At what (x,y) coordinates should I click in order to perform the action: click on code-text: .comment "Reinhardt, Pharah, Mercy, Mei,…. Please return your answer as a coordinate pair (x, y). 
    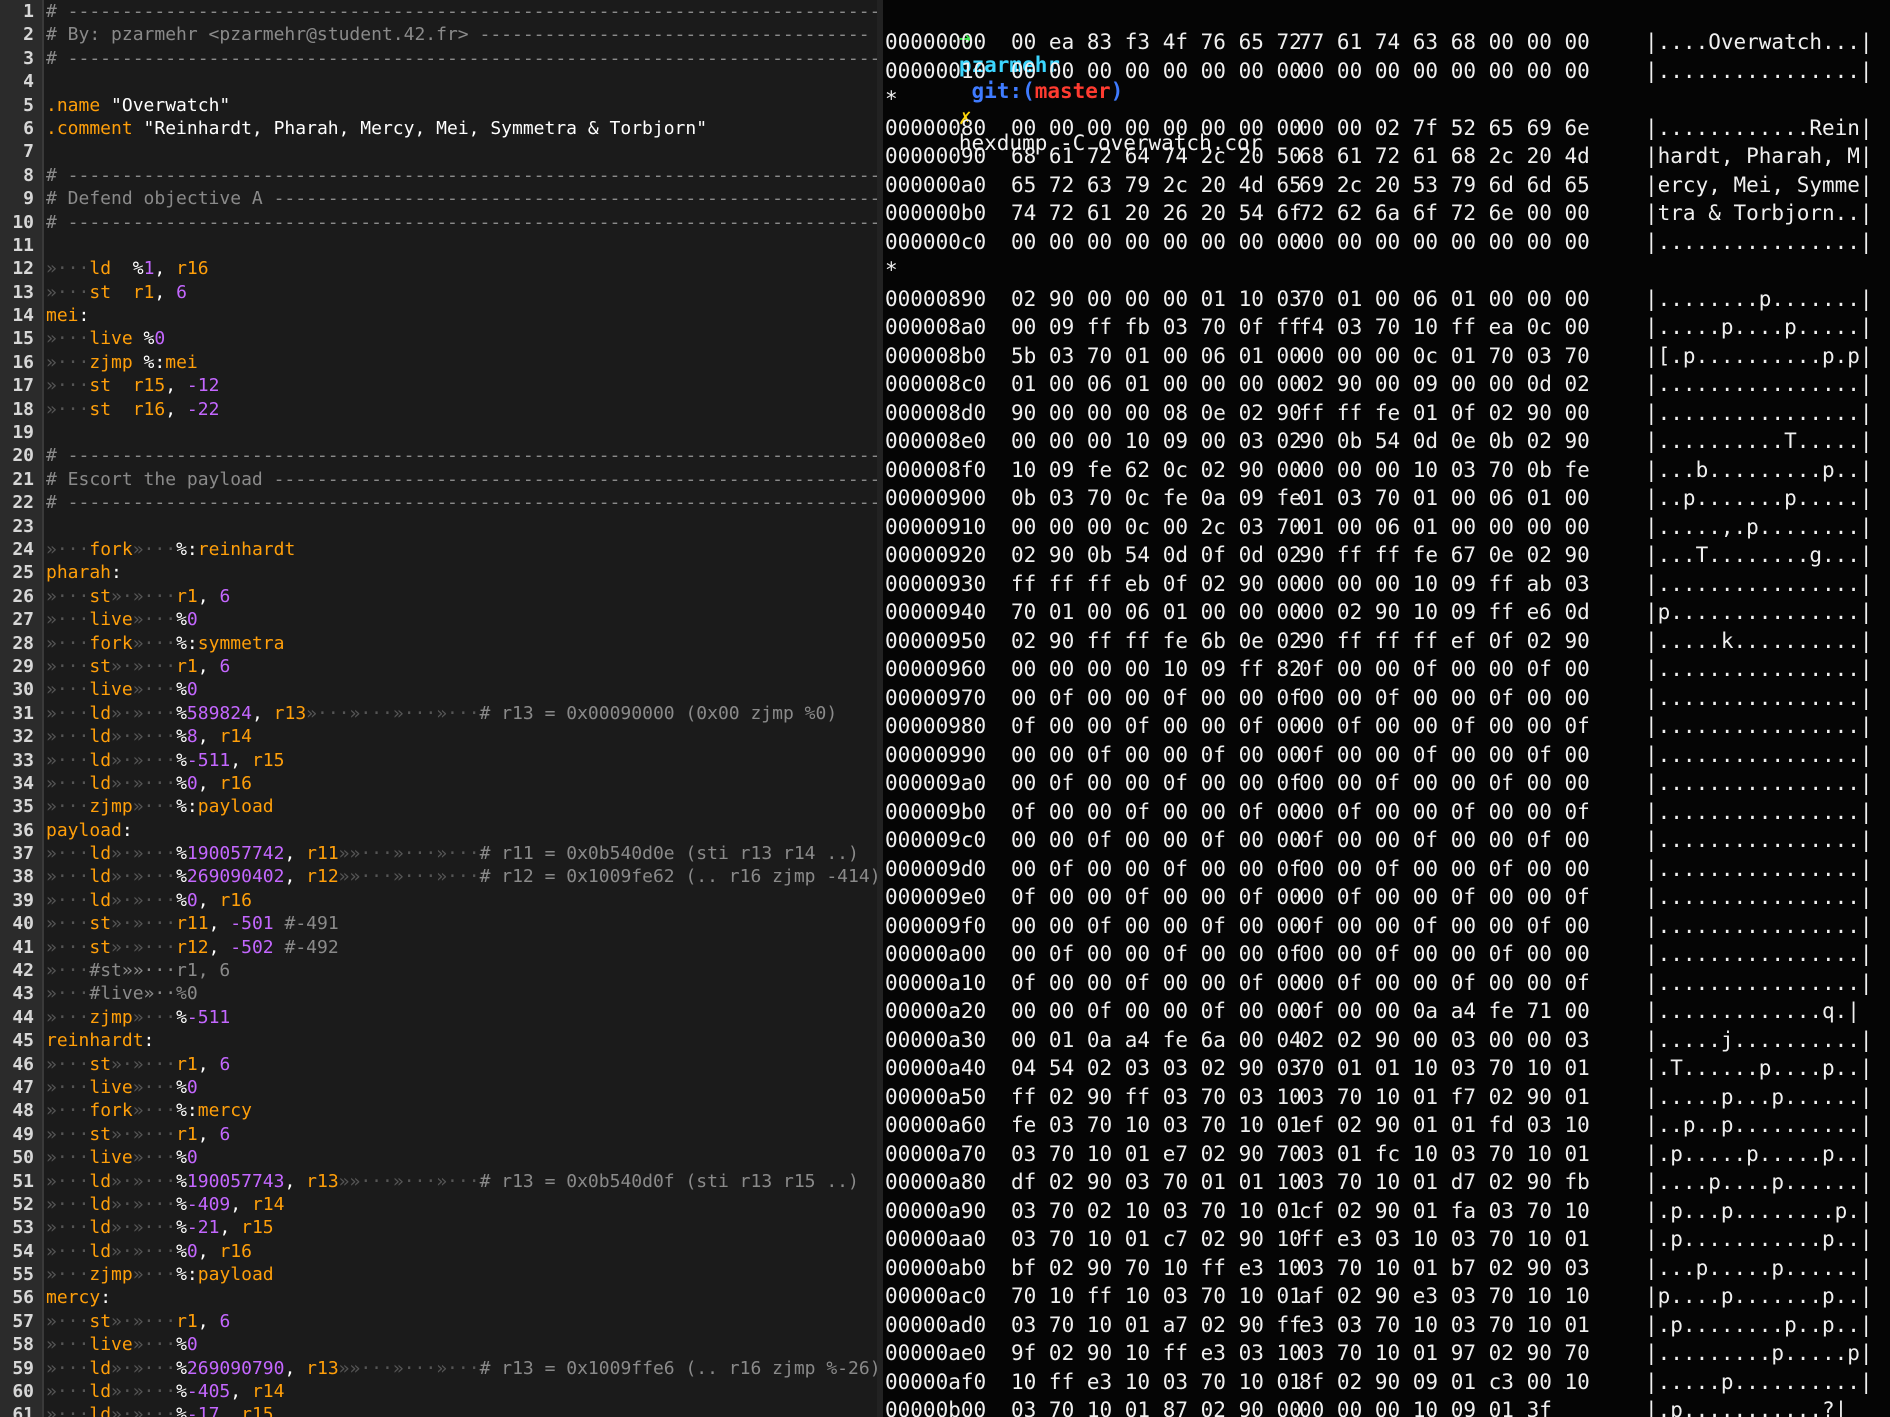
    Looking at the image, I should click on (376, 128).